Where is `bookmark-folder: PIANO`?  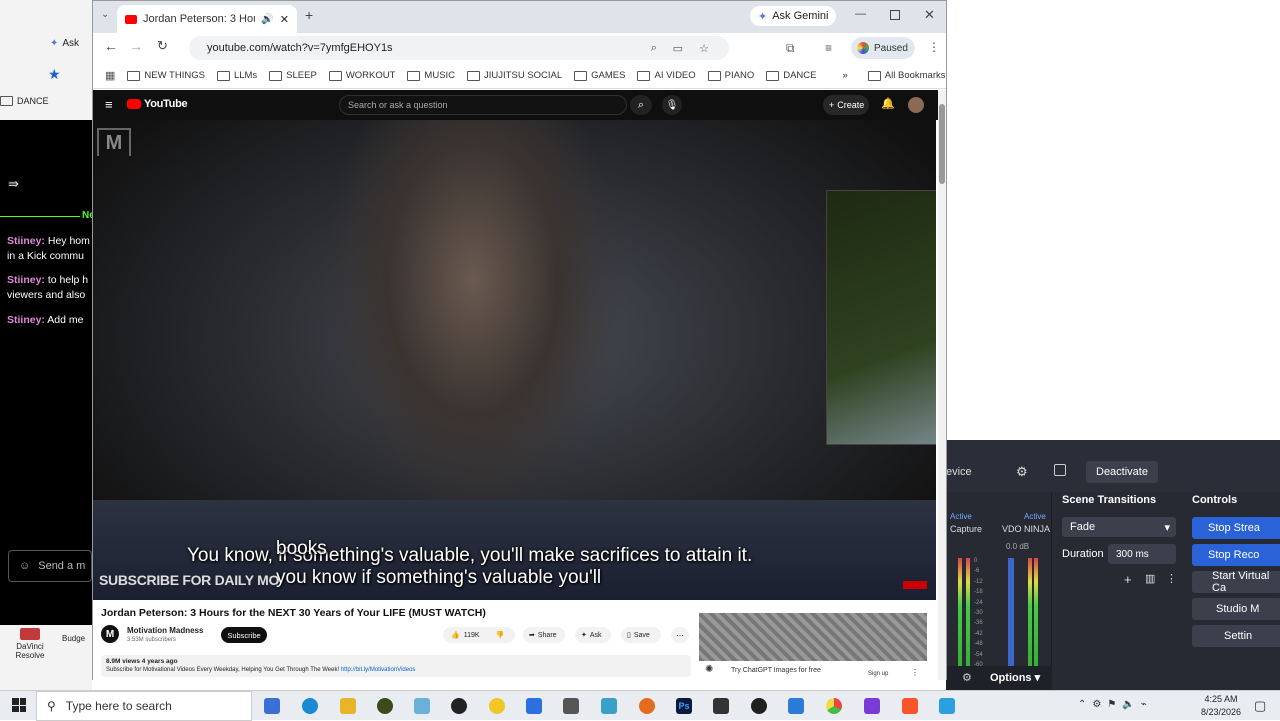
bookmark-folder: PIANO is located at coordinates (730, 75).